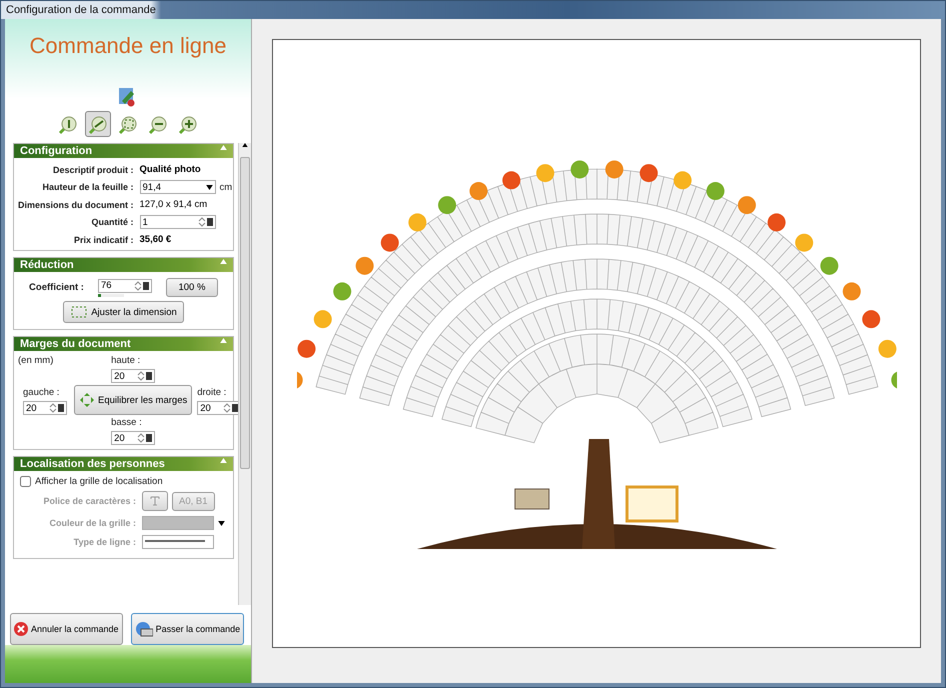  I want to click on line-type-label: Type de ligne :, so click(104, 542).